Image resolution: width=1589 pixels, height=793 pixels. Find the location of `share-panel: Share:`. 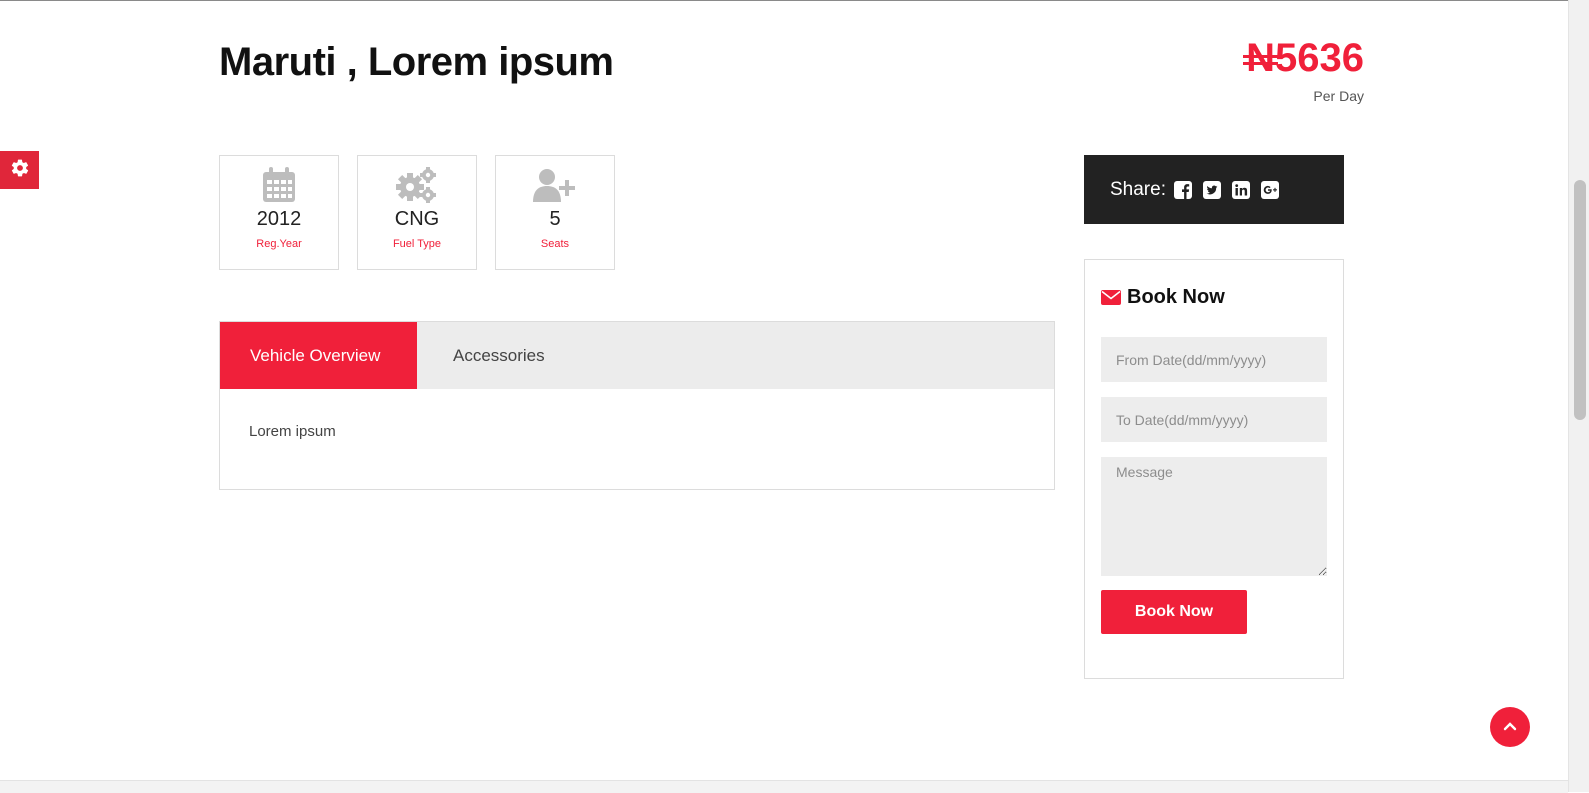

share-panel: Share: is located at coordinates (1214, 189).